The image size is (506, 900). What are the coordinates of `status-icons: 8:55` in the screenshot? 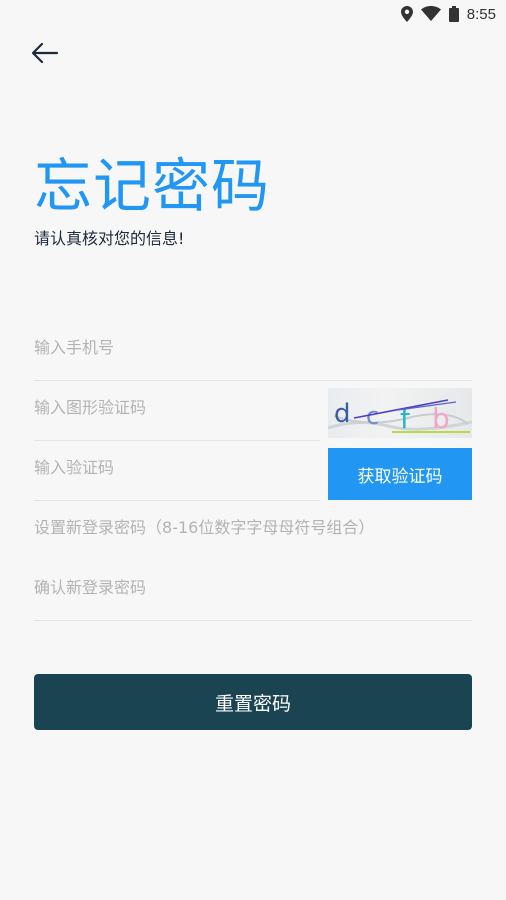 It's located at (448, 14).